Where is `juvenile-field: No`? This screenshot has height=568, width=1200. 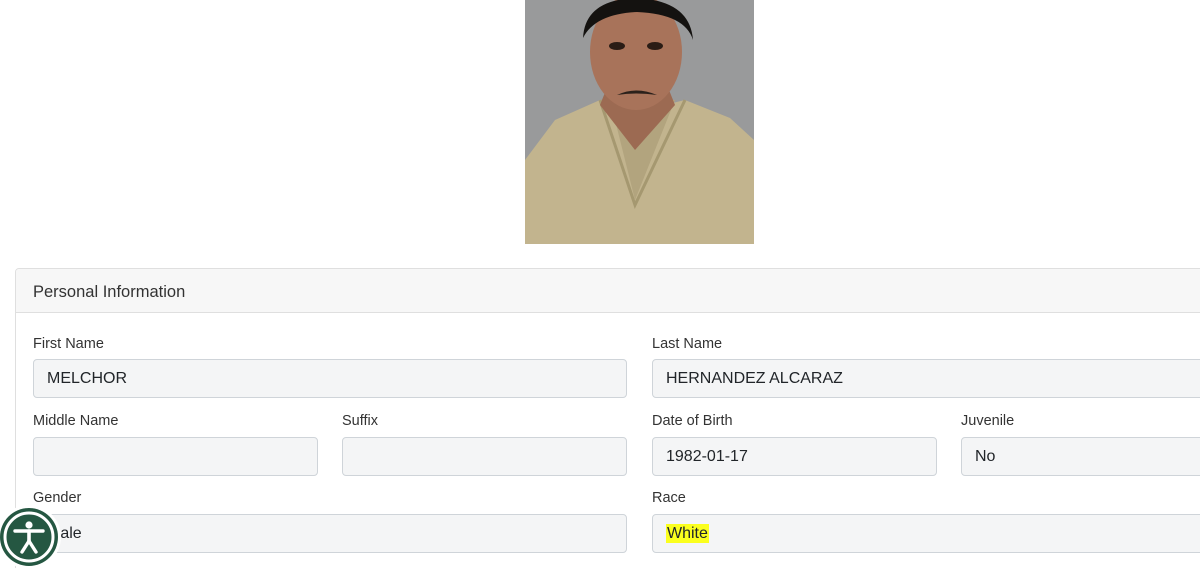
juvenile-field: No is located at coordinates (1080, 456).